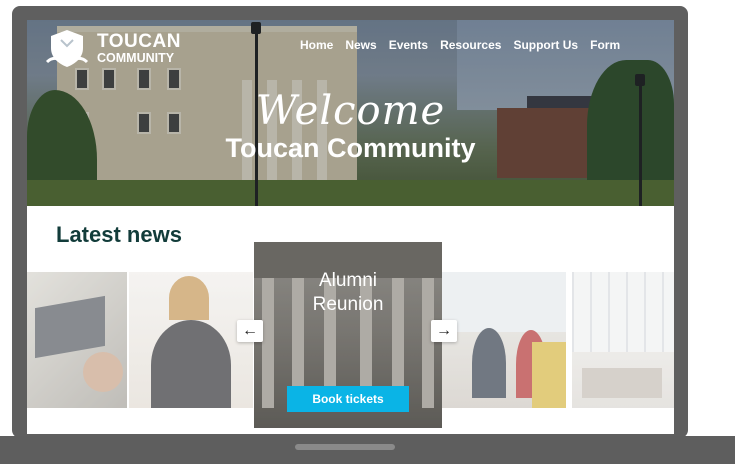  What do you see at coordinates (136, 57) in the screenshot?
I see `logo-name-line2: COMMUNITY` at bounding box center [136, 57].